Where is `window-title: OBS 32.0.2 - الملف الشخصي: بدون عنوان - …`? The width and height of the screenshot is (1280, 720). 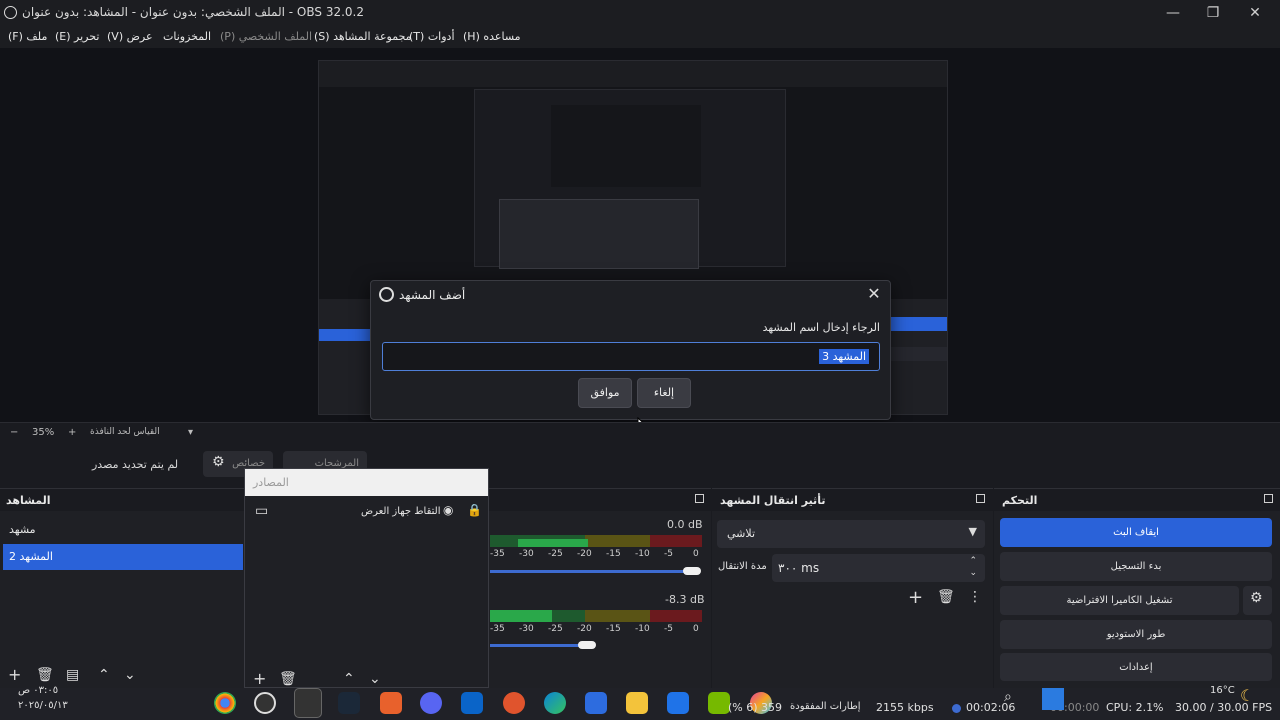 window-title: OBS 32.0.2 - الملف الشخصي: بدون عنوان - … is located at coordinates (193, 12).